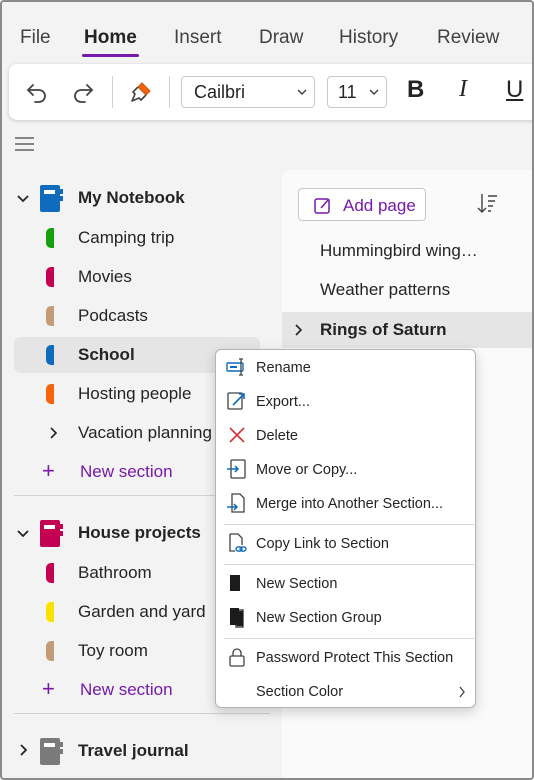 This screenshot has width=534, height=780. I want to click on copy-link-menu-item: Copy Link to Section, so click(345, 544).